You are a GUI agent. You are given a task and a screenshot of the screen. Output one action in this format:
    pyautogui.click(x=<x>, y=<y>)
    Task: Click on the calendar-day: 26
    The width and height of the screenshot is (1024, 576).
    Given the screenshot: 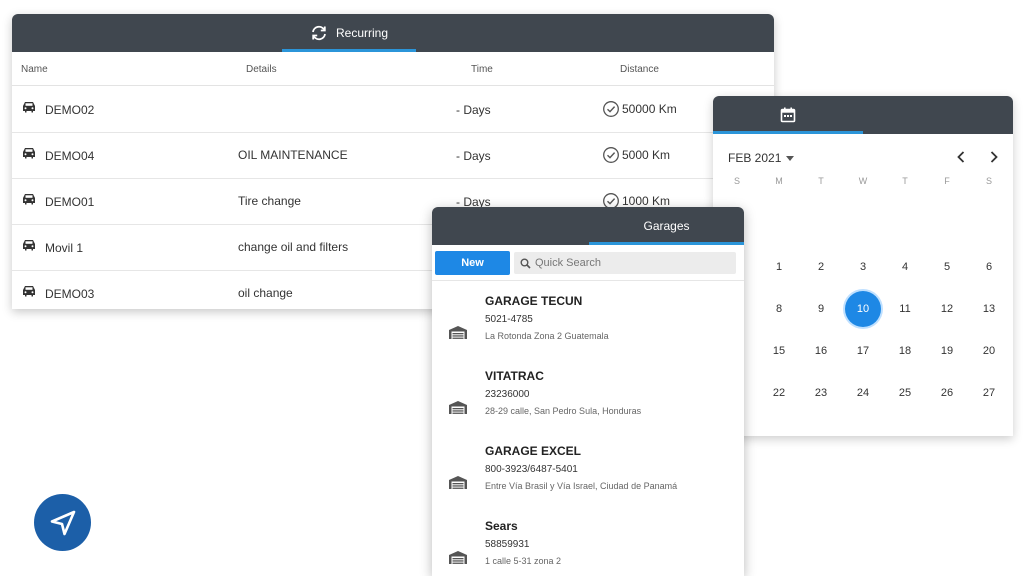 What is the action you would take?
    pyautogui.click(x=947, y=393)
    